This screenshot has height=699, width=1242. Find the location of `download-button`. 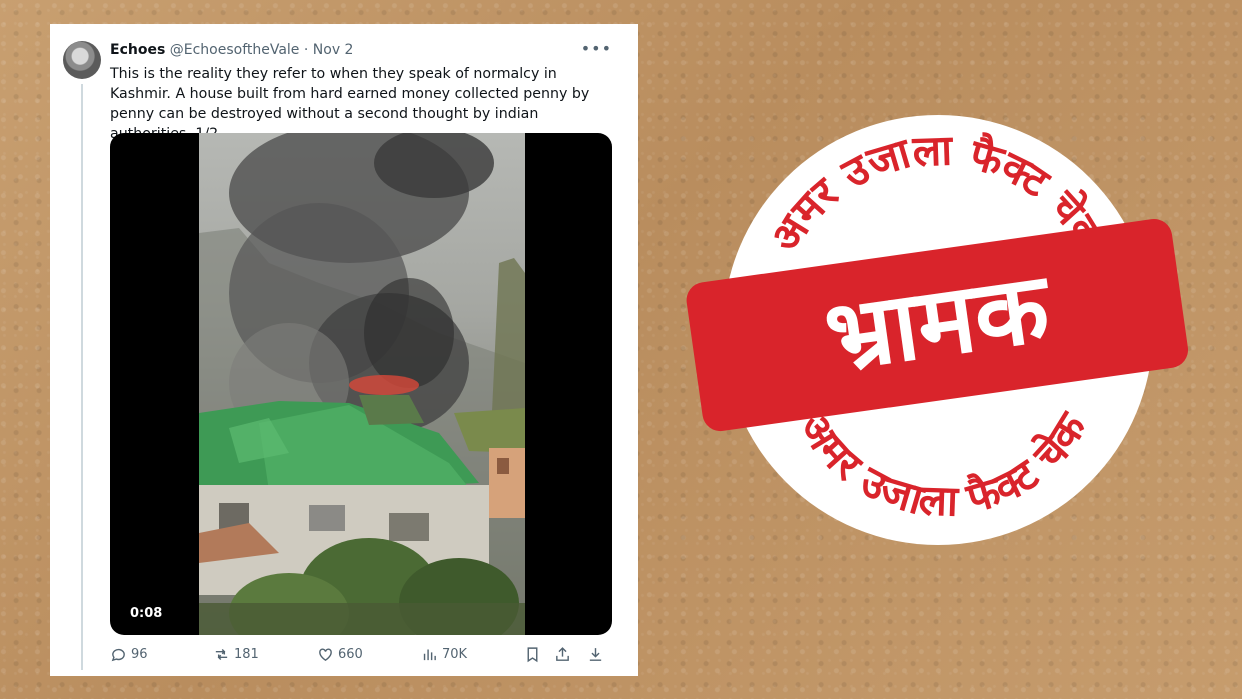

download-button is located at coordinates (595, 654).